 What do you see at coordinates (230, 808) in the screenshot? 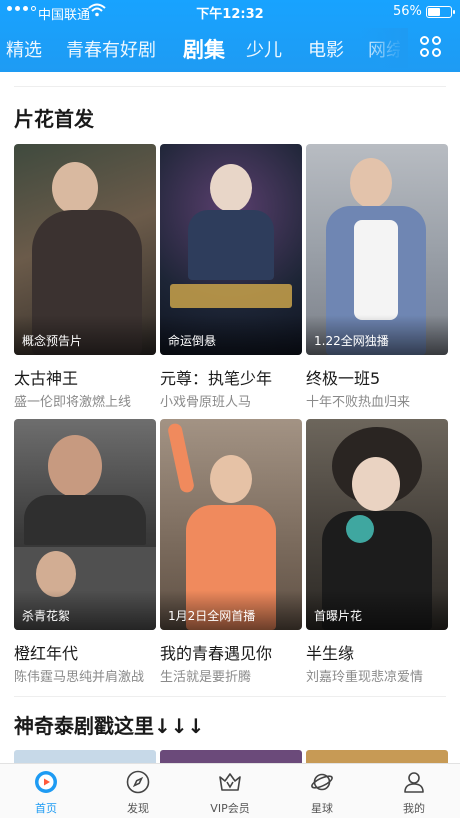
I see `nav-label: VIP会员` at bounding box center [230, 808].